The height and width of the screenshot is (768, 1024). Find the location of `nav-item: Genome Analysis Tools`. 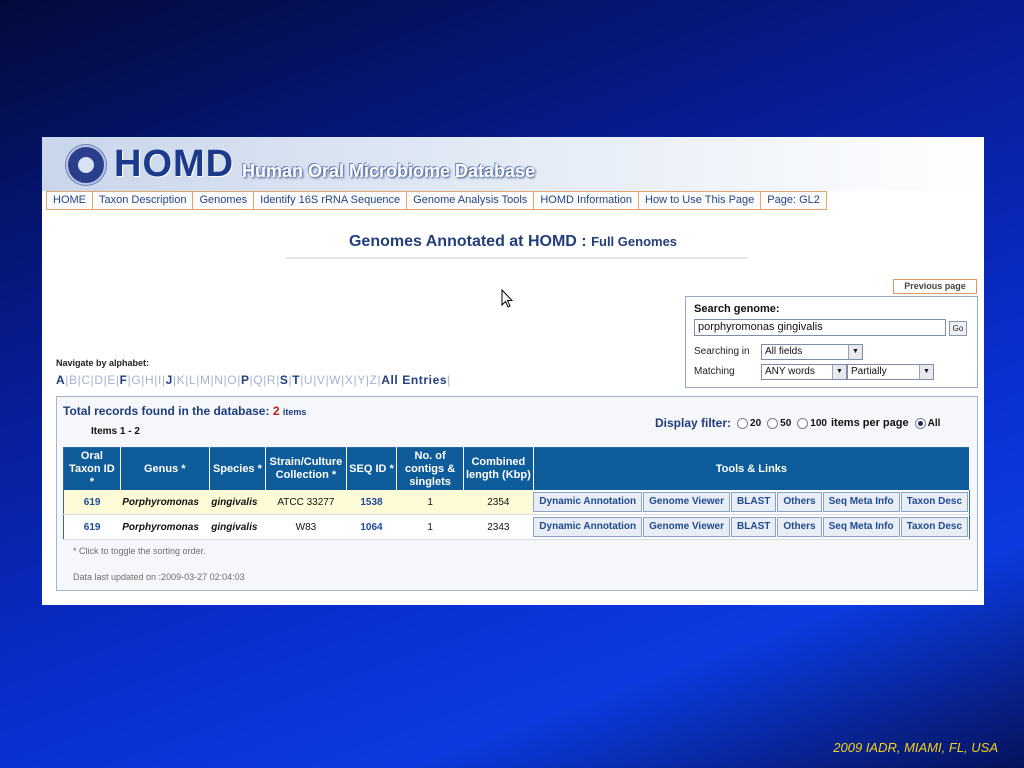

nav-item: Genome Analysis Tools is located at coordinates (471, 200).